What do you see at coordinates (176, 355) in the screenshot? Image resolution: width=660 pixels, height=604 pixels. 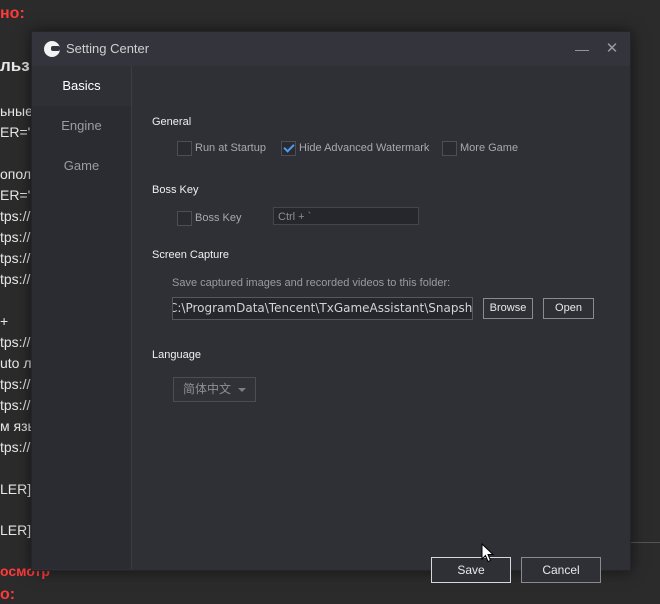 I see `language-section-title: Language` at bounding box center [176, 355].